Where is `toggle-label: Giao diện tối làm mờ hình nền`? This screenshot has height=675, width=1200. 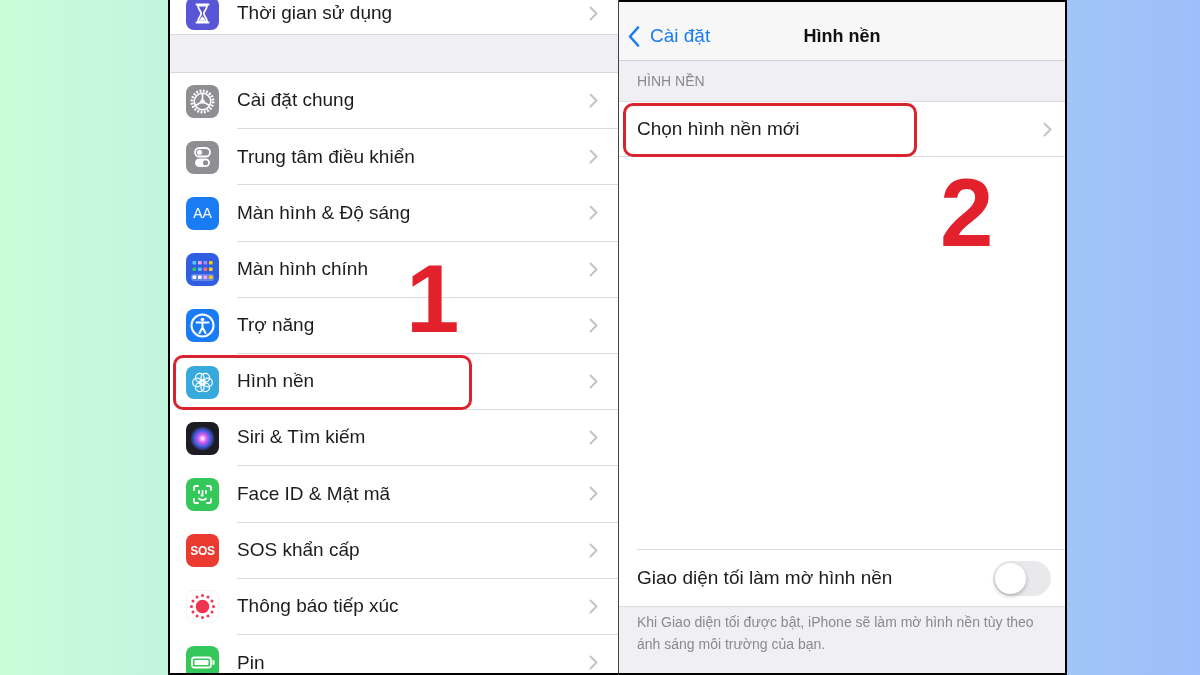
toggle-label: Giao diện tối làm mờ hình nền is located at coordinates (765, 577).